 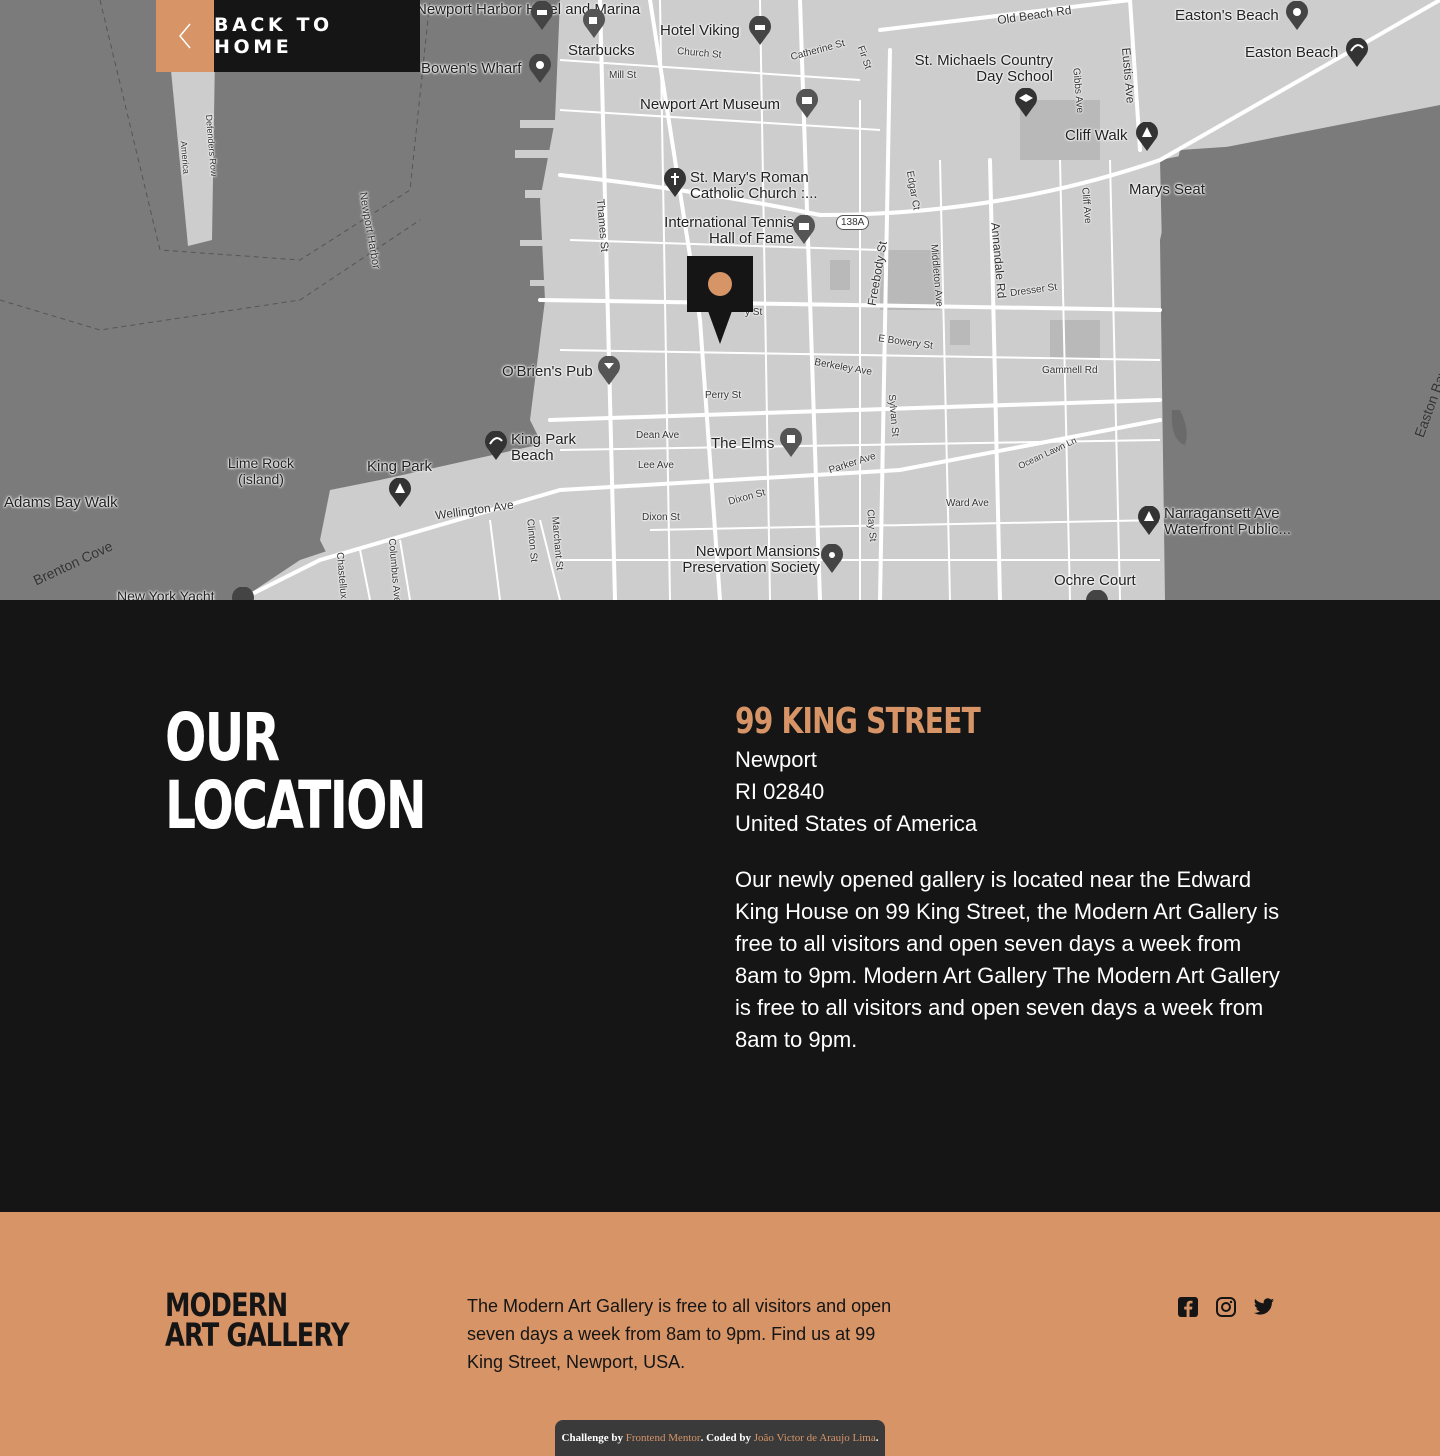 I want to click on attribution-prefix: Challenge by, so click(x=592, y=1438).